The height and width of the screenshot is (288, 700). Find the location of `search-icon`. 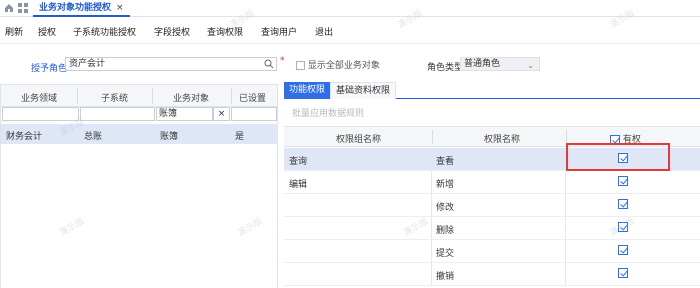

search-icon is located at coordinates (269, 64).